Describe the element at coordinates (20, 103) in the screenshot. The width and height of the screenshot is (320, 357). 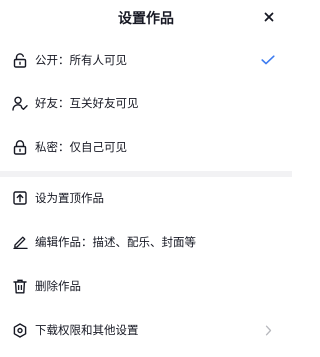
I see `friends-icon` at that location.